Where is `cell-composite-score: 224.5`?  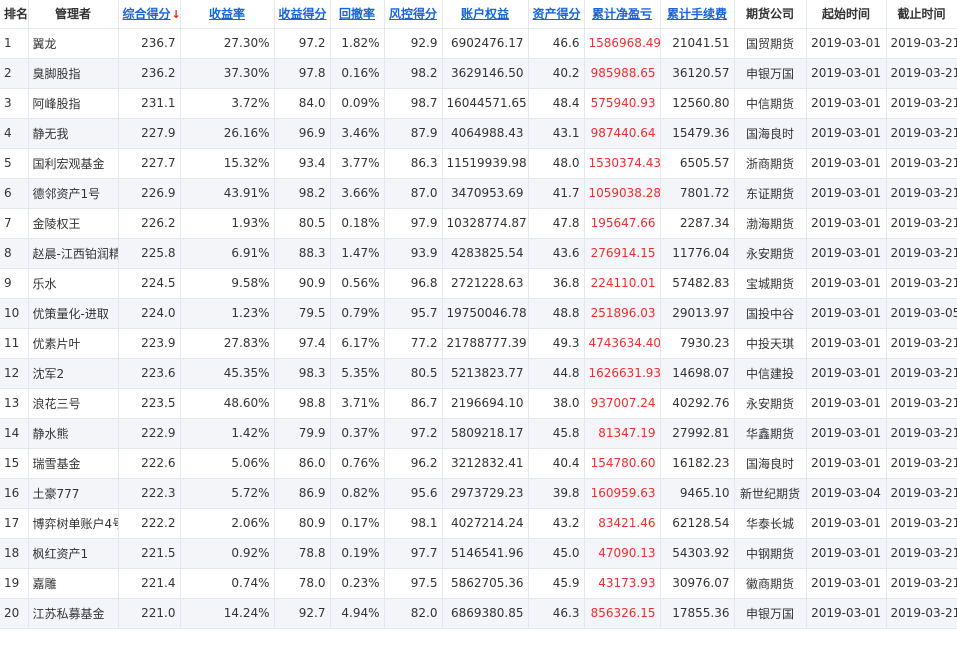 cell-composite-score: 224.5 is located at coordinates (149, 283).